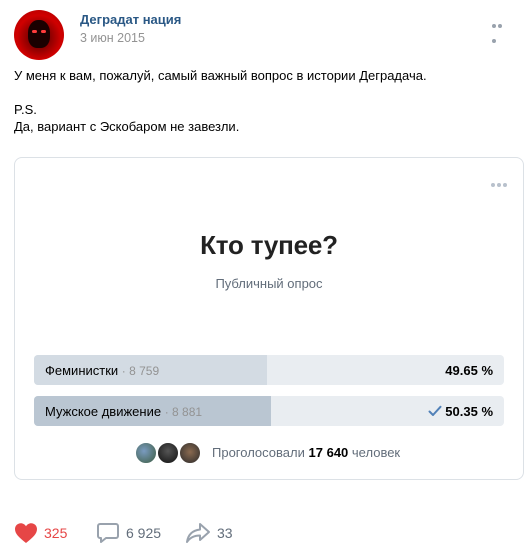 The width and height of the screenshot is (528, 554). Describe the element at coordinates (498, 182) in the screenshot. I see `poll-menu-icon` at that location.